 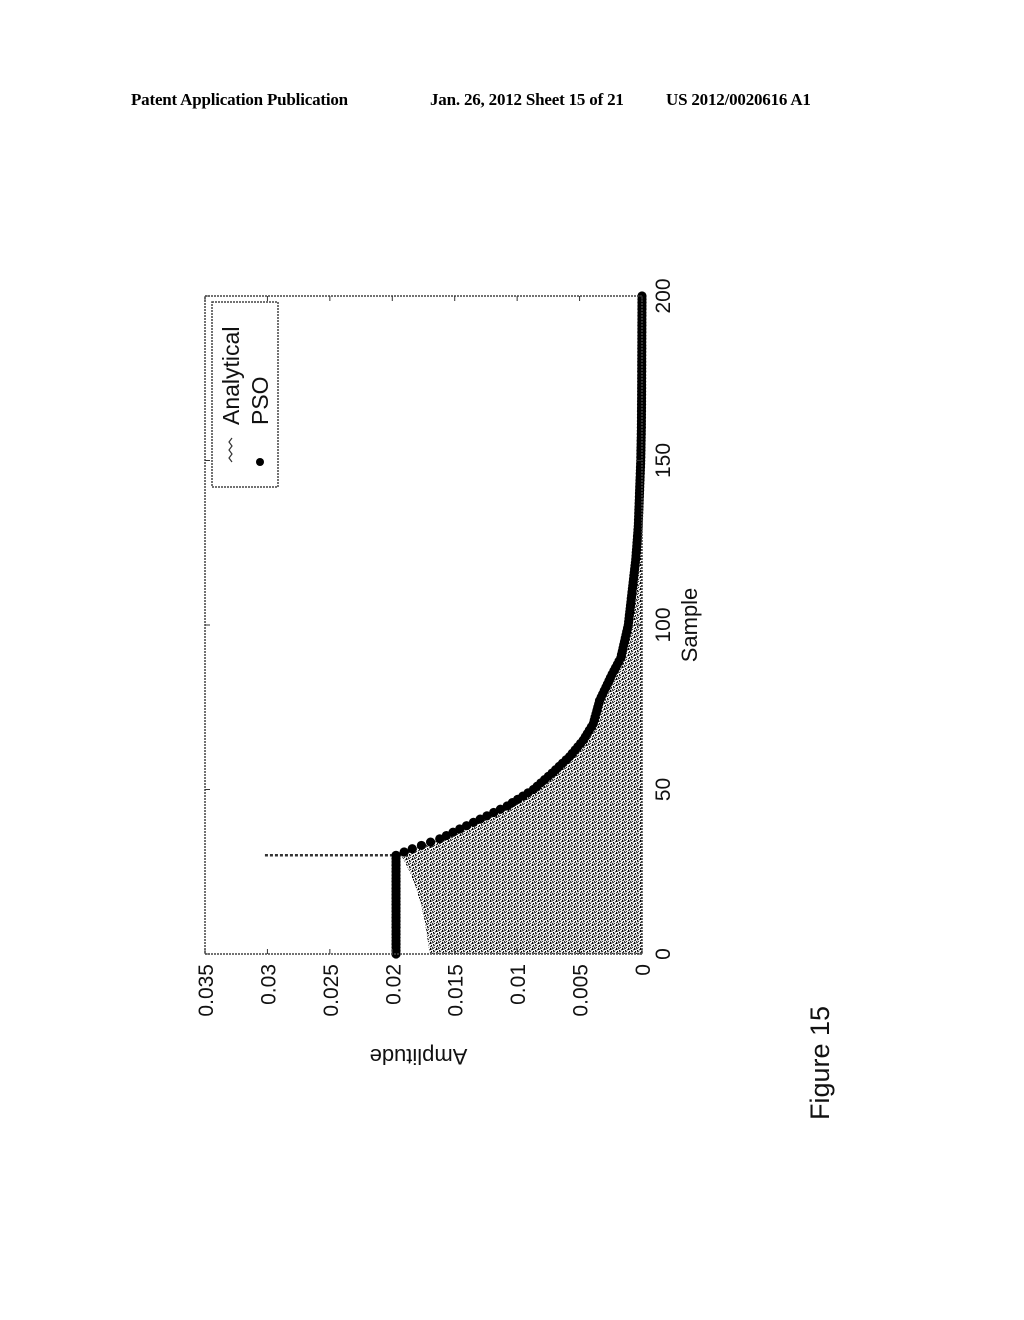 I want to click on amplitude-tick-label: 0.02, so click(x=393, y=984).